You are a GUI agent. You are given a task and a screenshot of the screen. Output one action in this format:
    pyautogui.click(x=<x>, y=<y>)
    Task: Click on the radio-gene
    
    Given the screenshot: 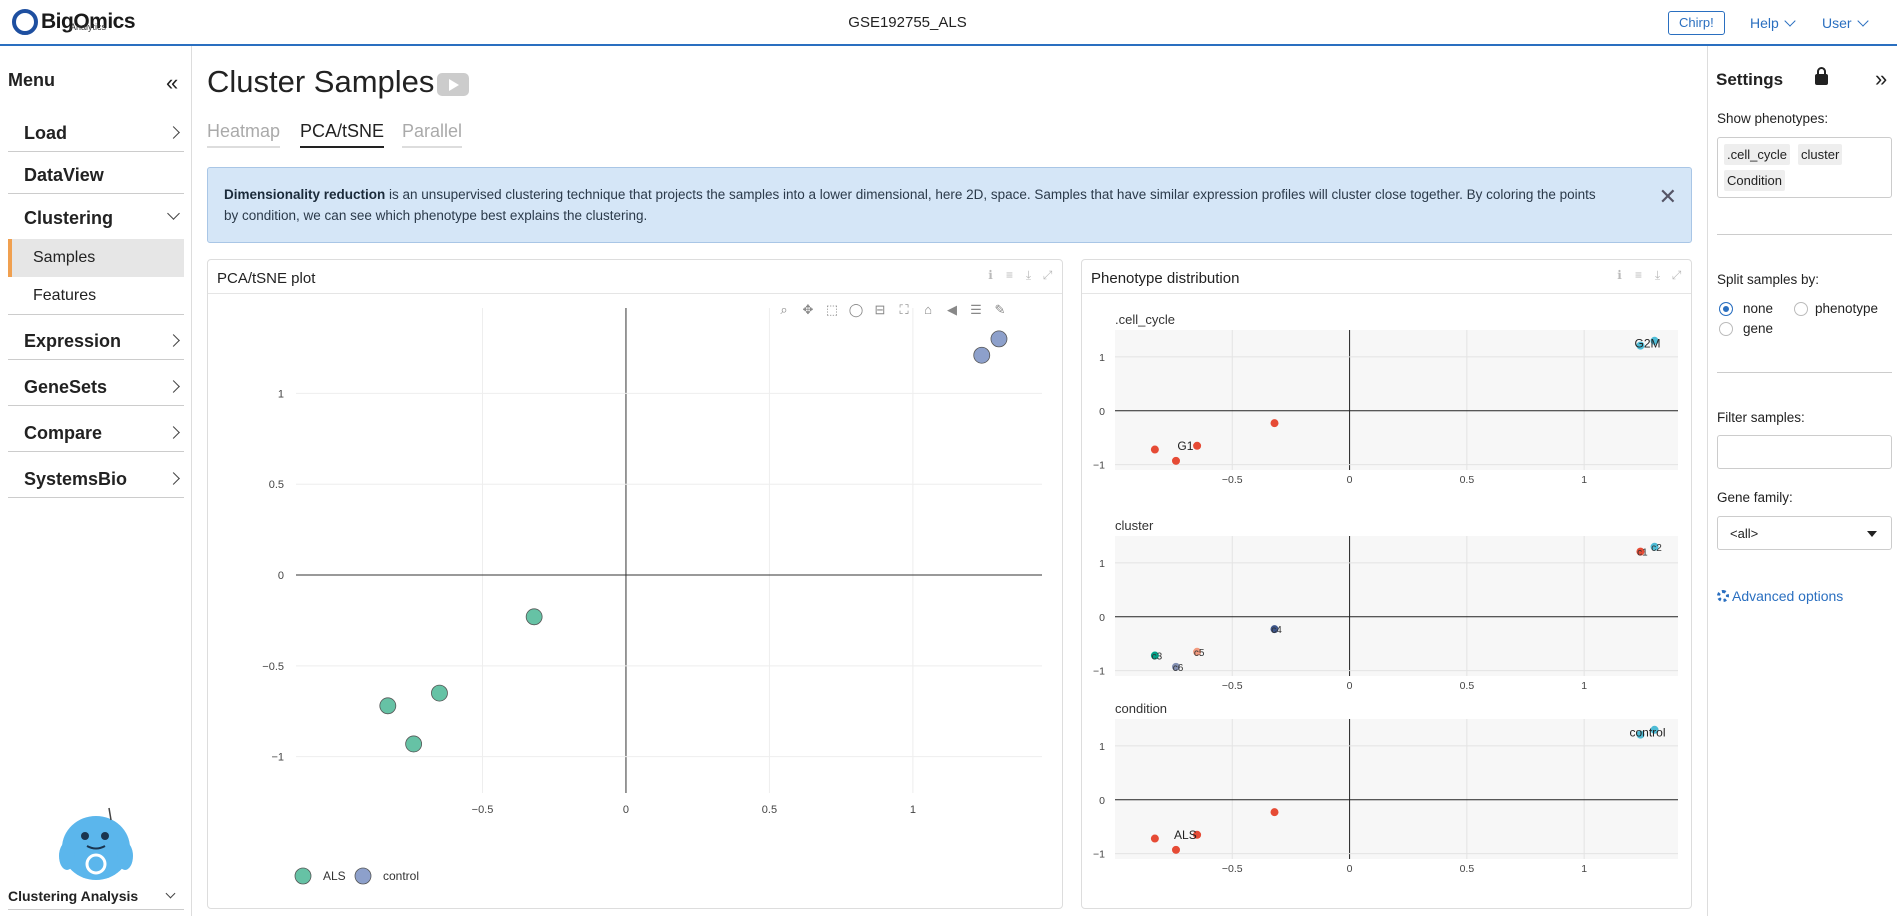 What is the action you would take?
    pyautogui.click(x=1726, y=329)
    